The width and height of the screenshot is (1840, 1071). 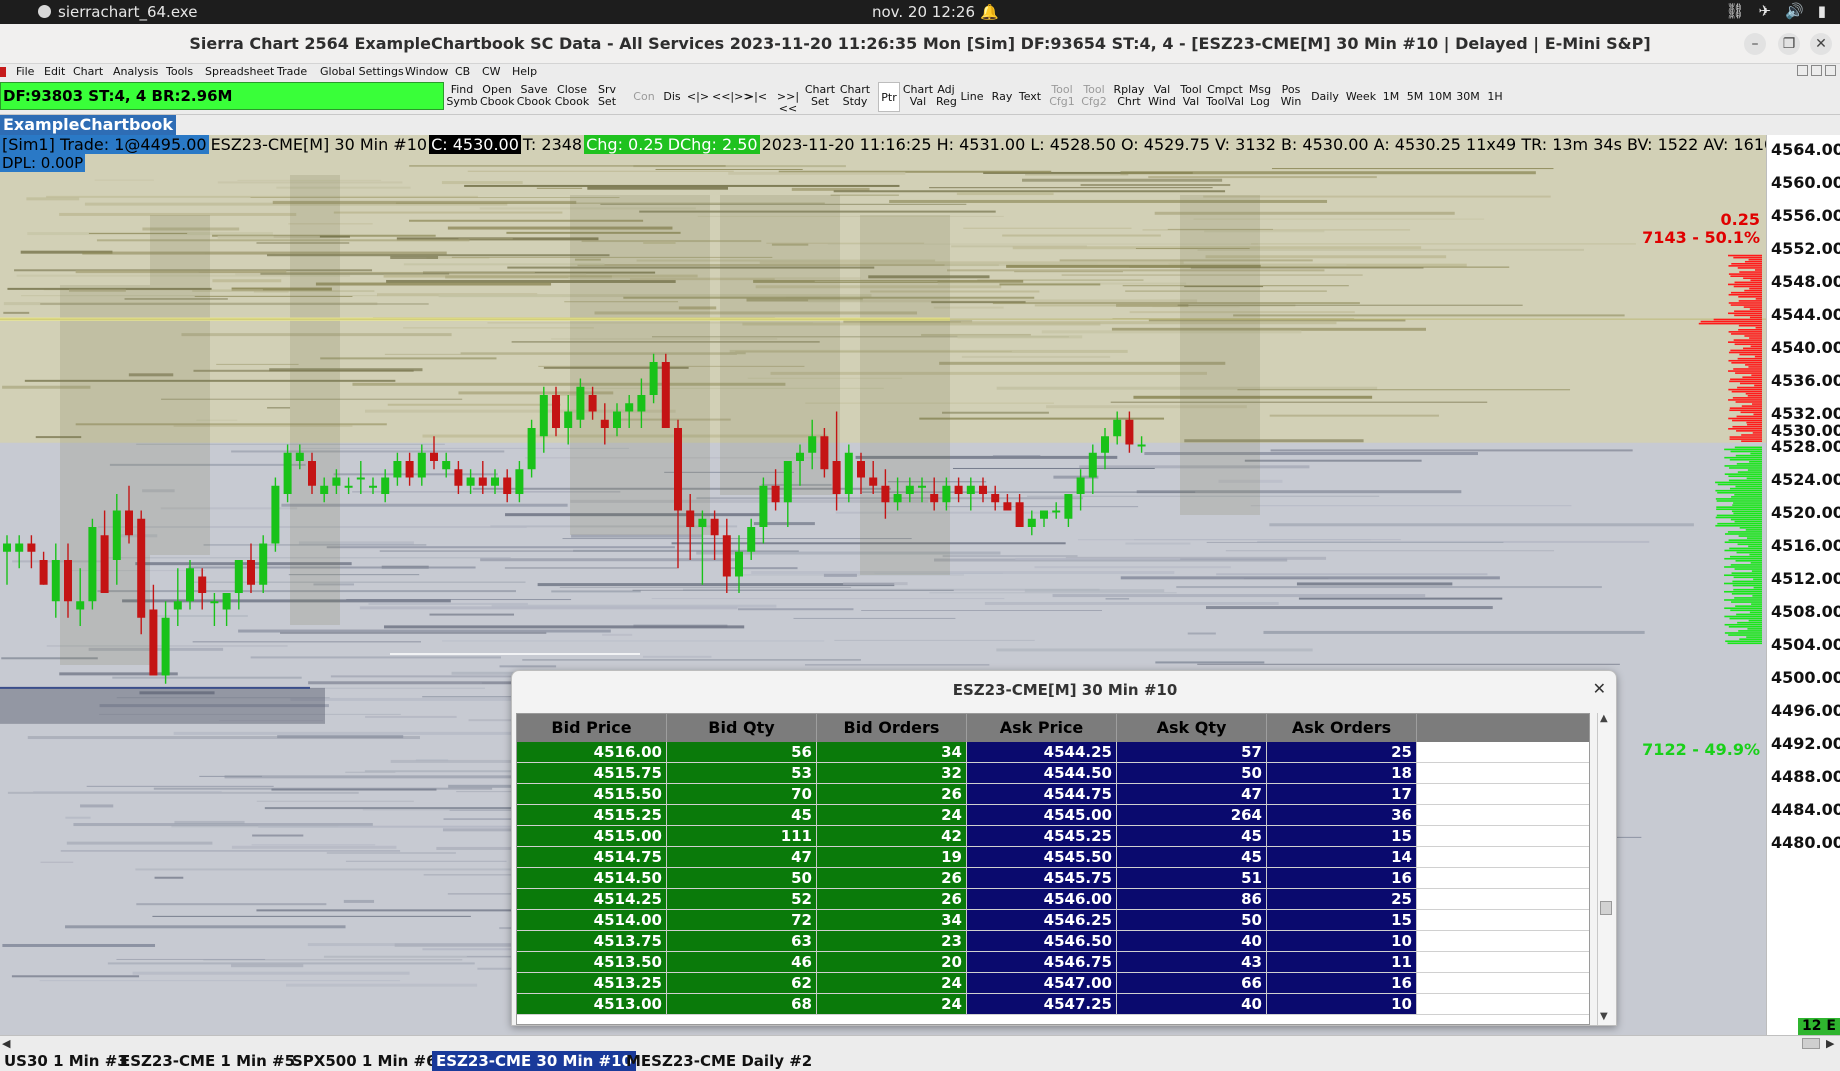 I want to click on dom-cell-bid-qty: 52, so click(x=742, y=899).